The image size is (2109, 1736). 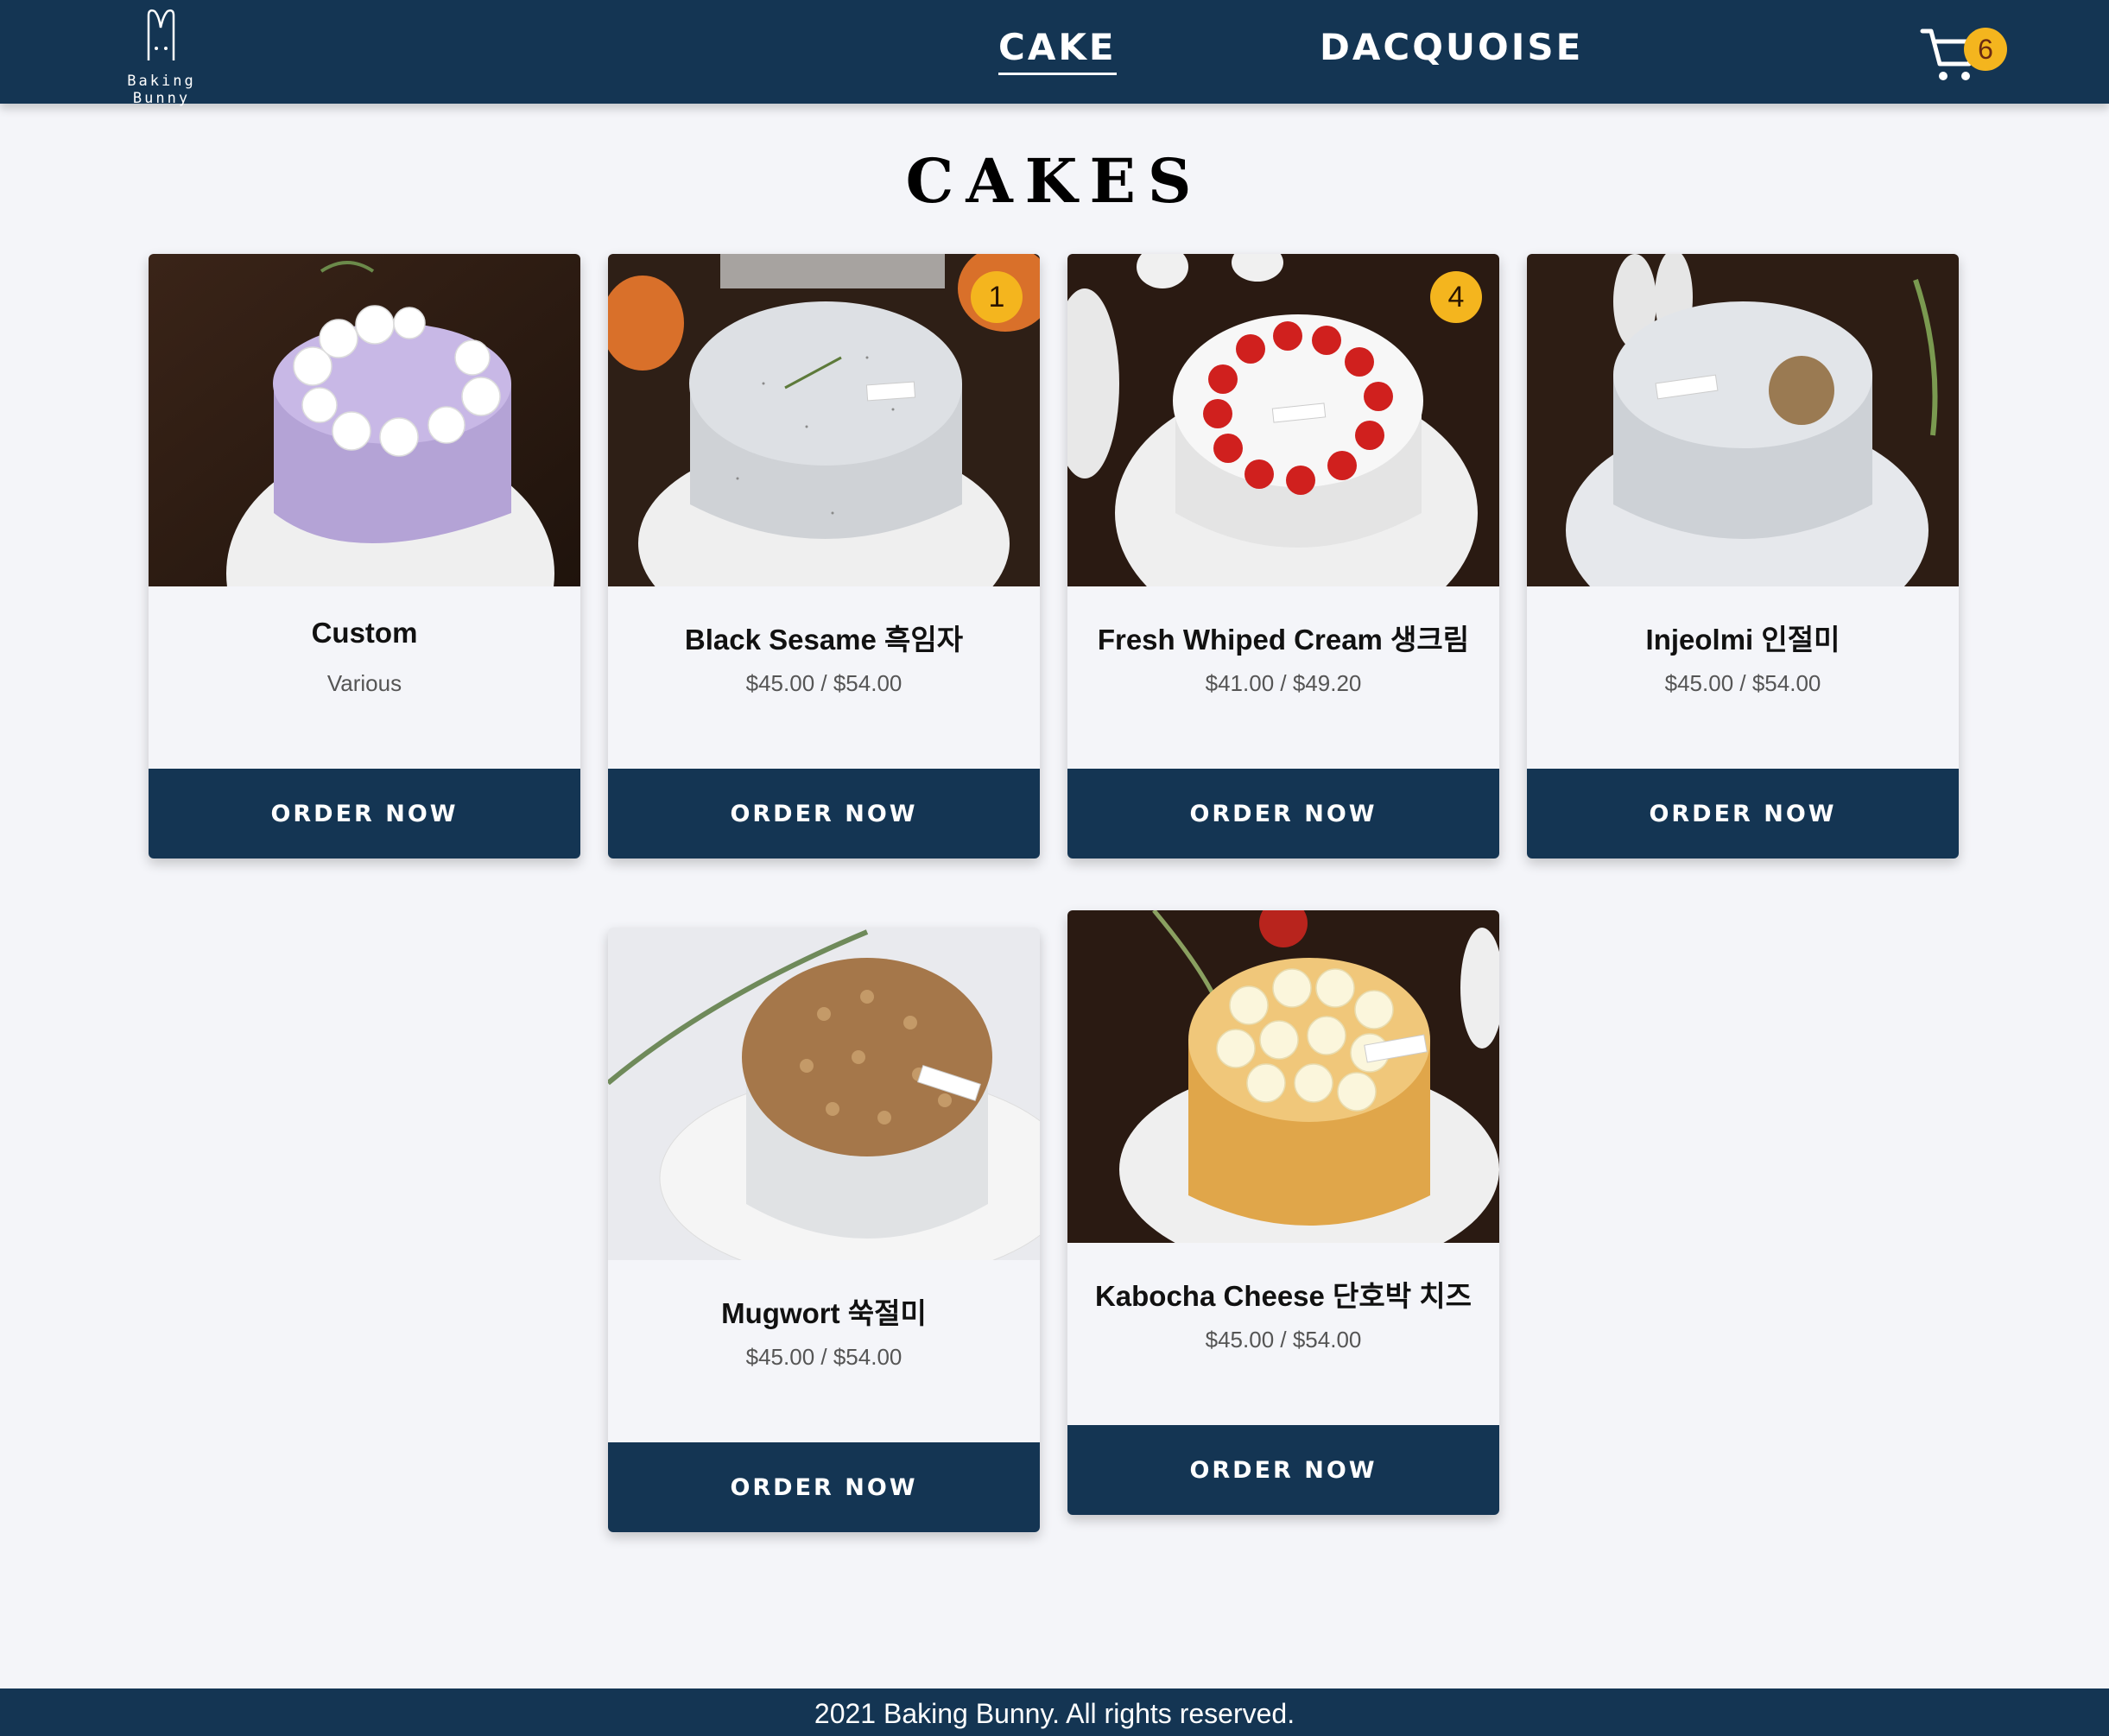 I want to click on logo-text: Baking Bunny, so click(x=161, y=90).